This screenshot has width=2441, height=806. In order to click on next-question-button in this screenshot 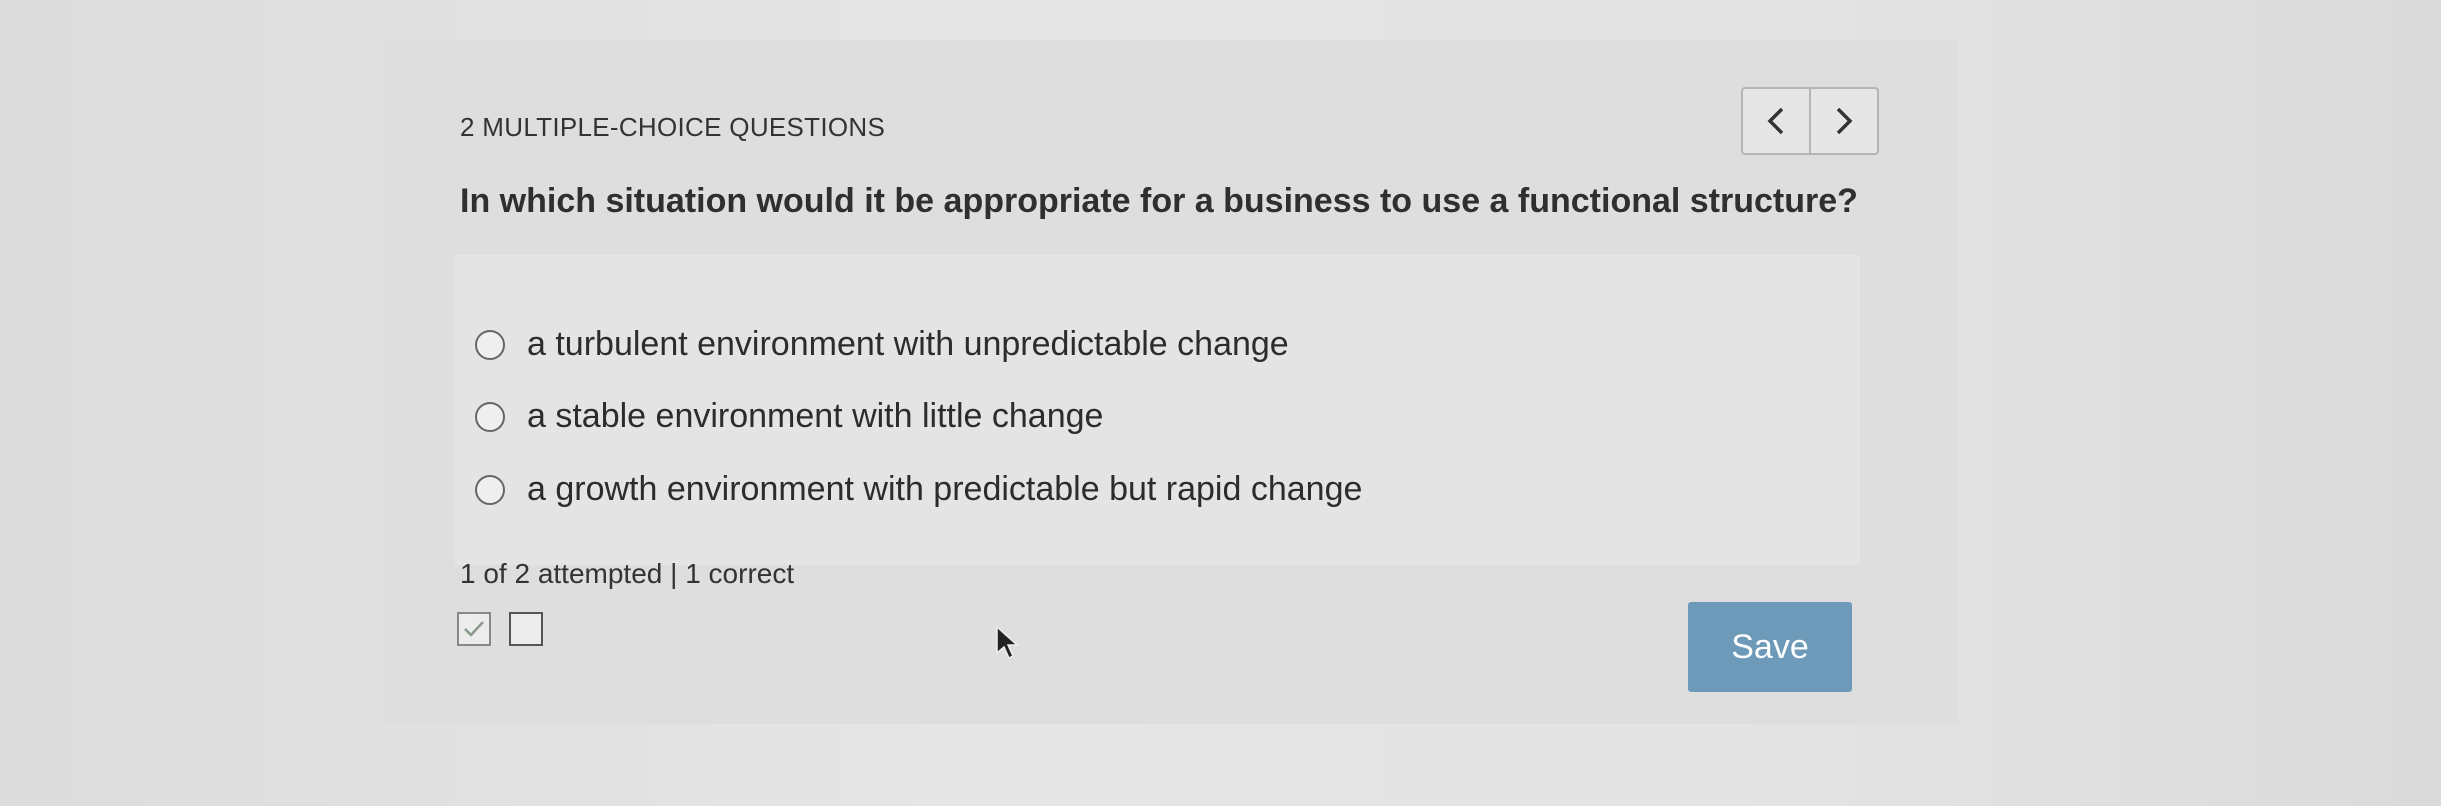, I will do `click(1844, 121)`.